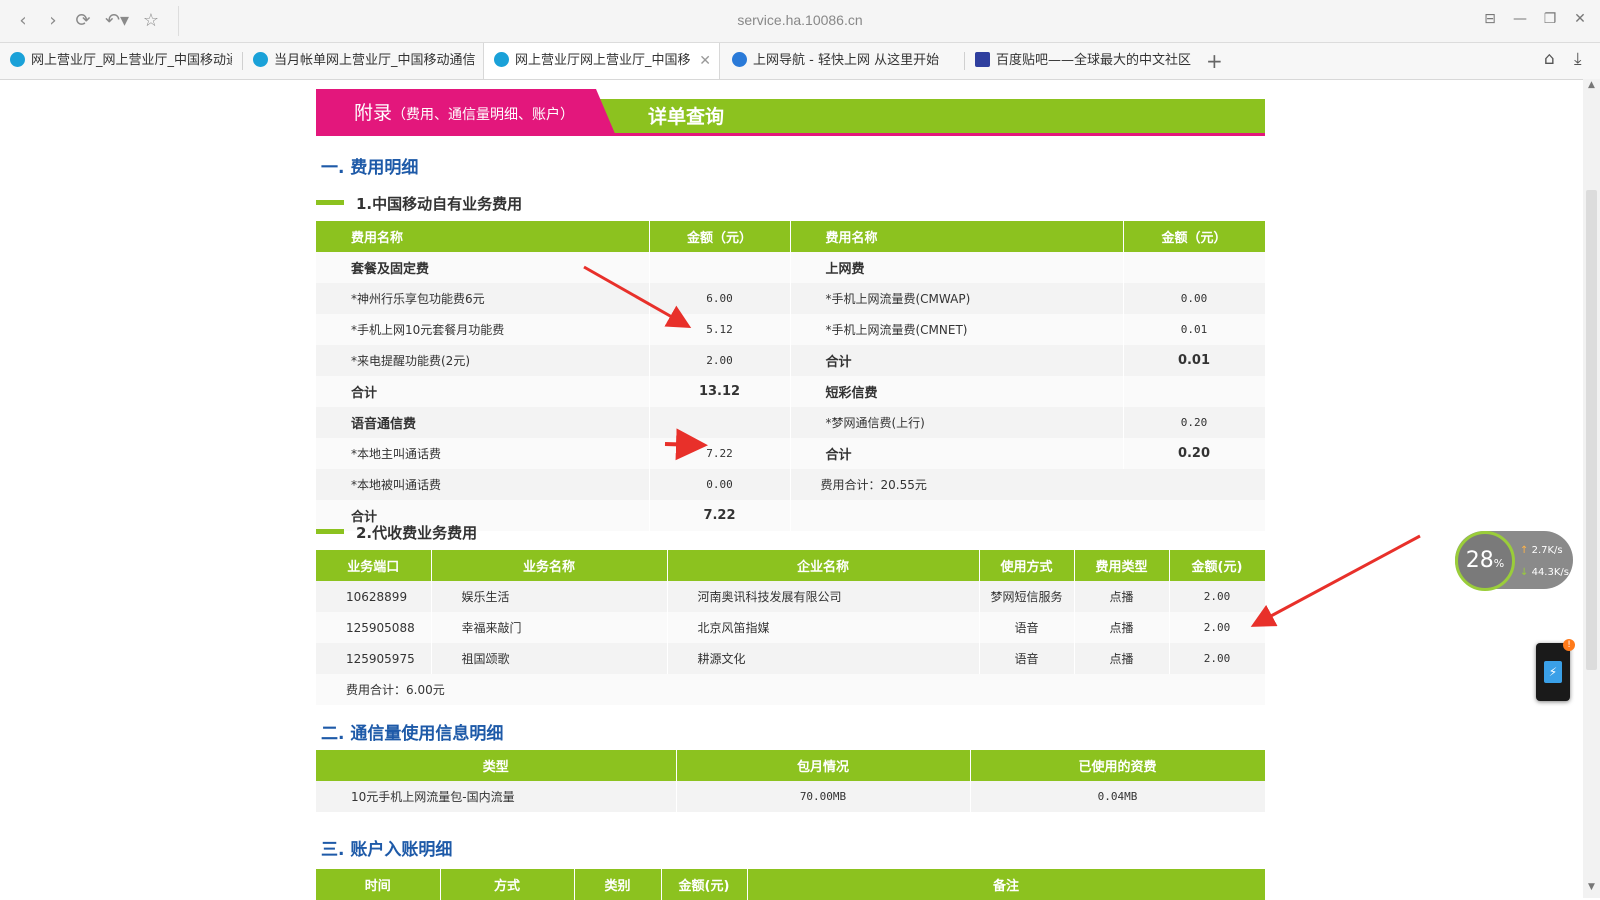 This screenshot has height=900, width=1600. What do you see at coordinates (1490, 19) in the screenshot?
I see `menu-icon: ⊟` at bounding box center [1490, 19].